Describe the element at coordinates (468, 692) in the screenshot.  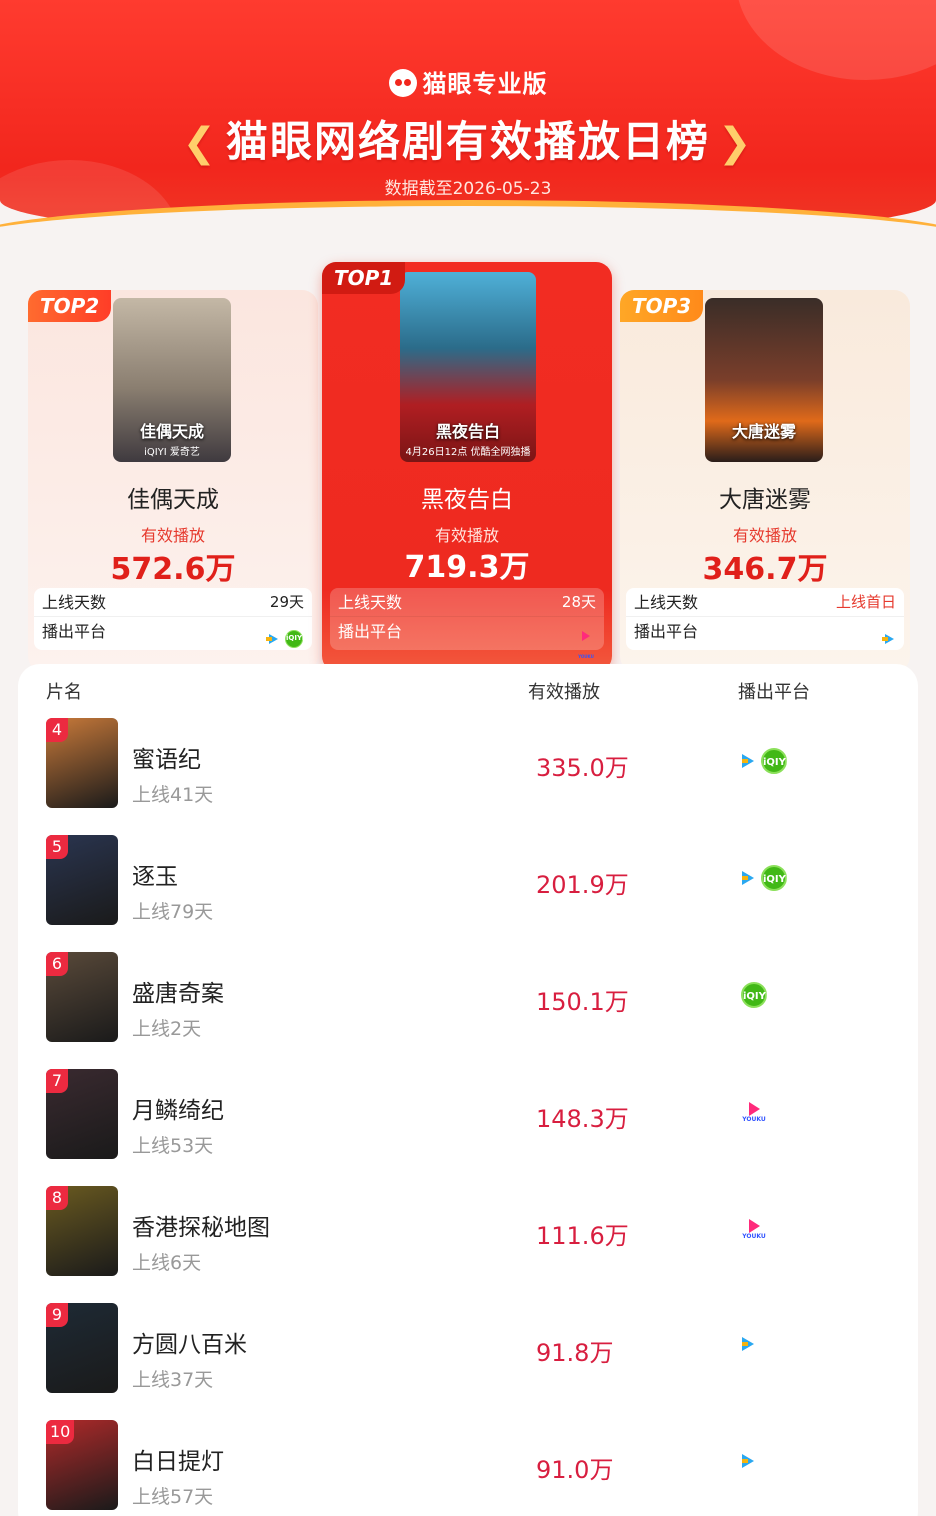
I see `list-header: 片名 有效播放 播出平台` at that location.